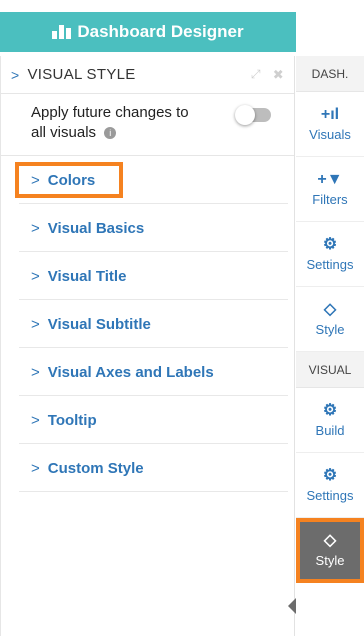 This screenshot has width=364, height=636. I want to click on expand-icon: ⤢, so click(256, 74).